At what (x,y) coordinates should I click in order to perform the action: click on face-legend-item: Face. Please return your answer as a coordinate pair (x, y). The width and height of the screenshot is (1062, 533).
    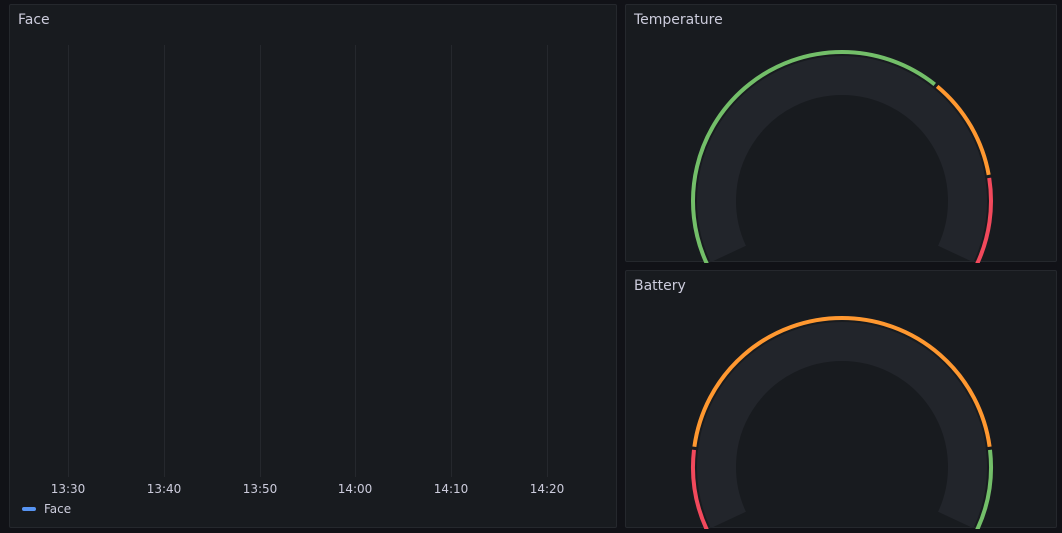
    Looking at the image, I should click on (46, 509).